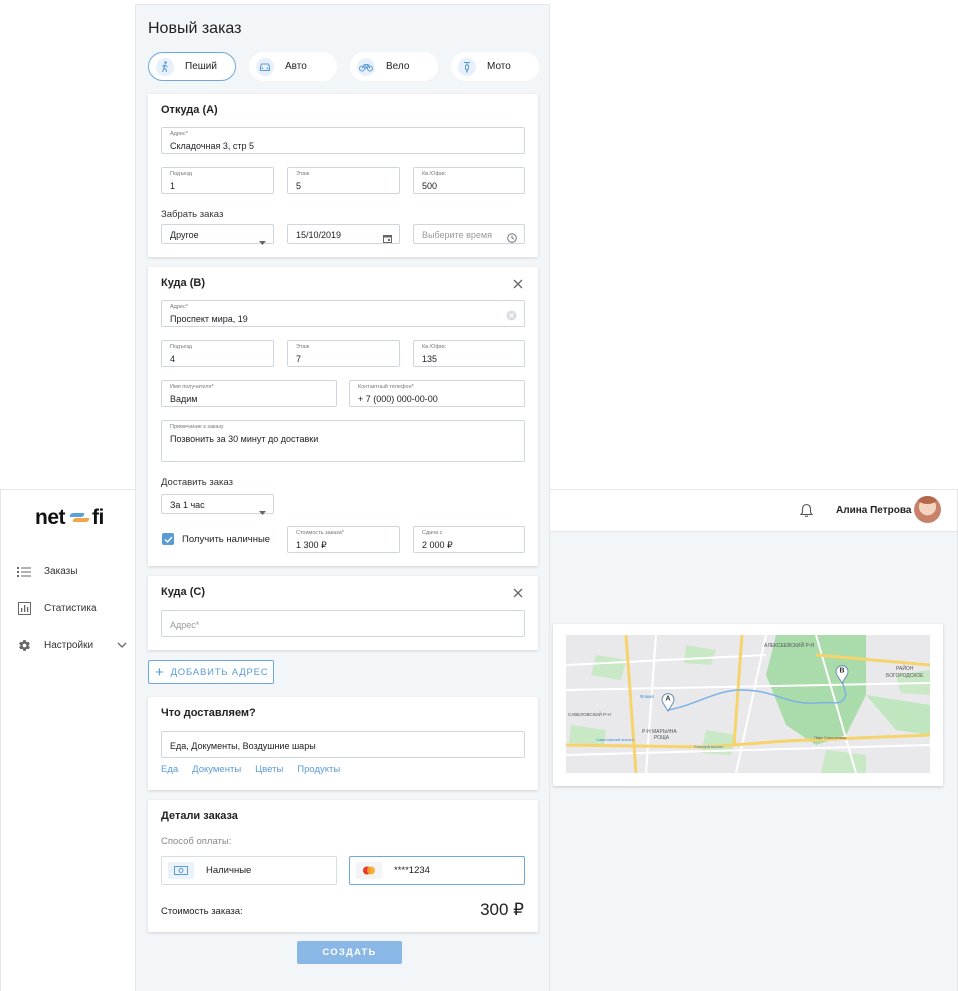  I want to click on cash-icon, so click(181, 870).